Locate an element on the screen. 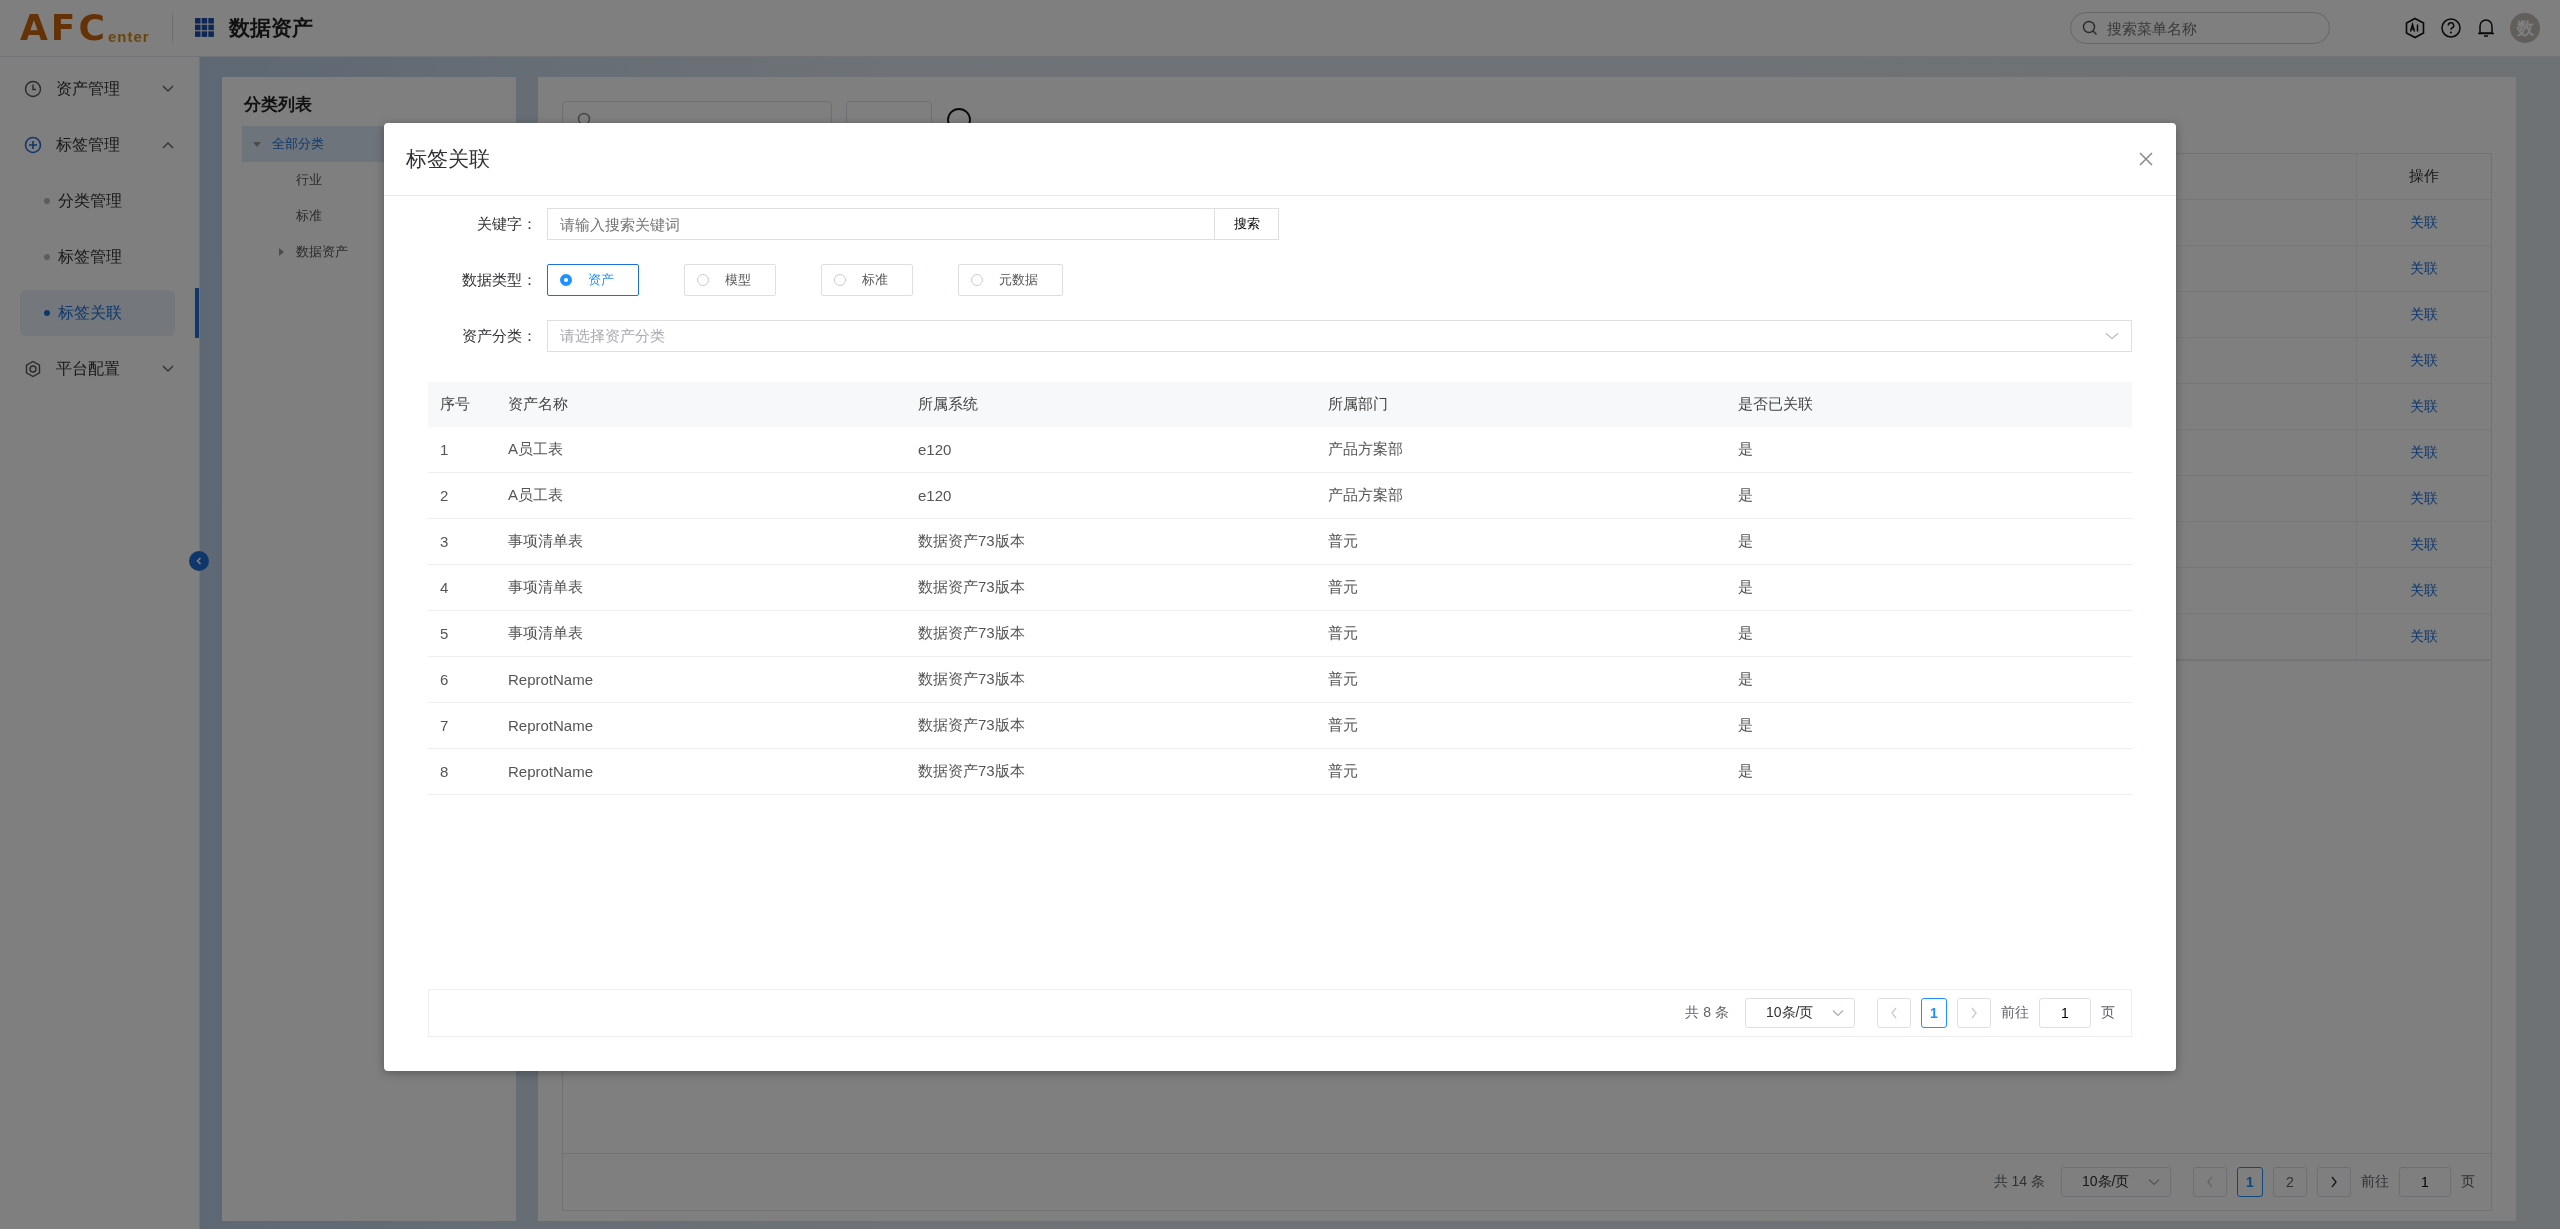 This screenshot has width=2560, height=1229. table-cell-text: 1 is located at coordinates (445, 449).